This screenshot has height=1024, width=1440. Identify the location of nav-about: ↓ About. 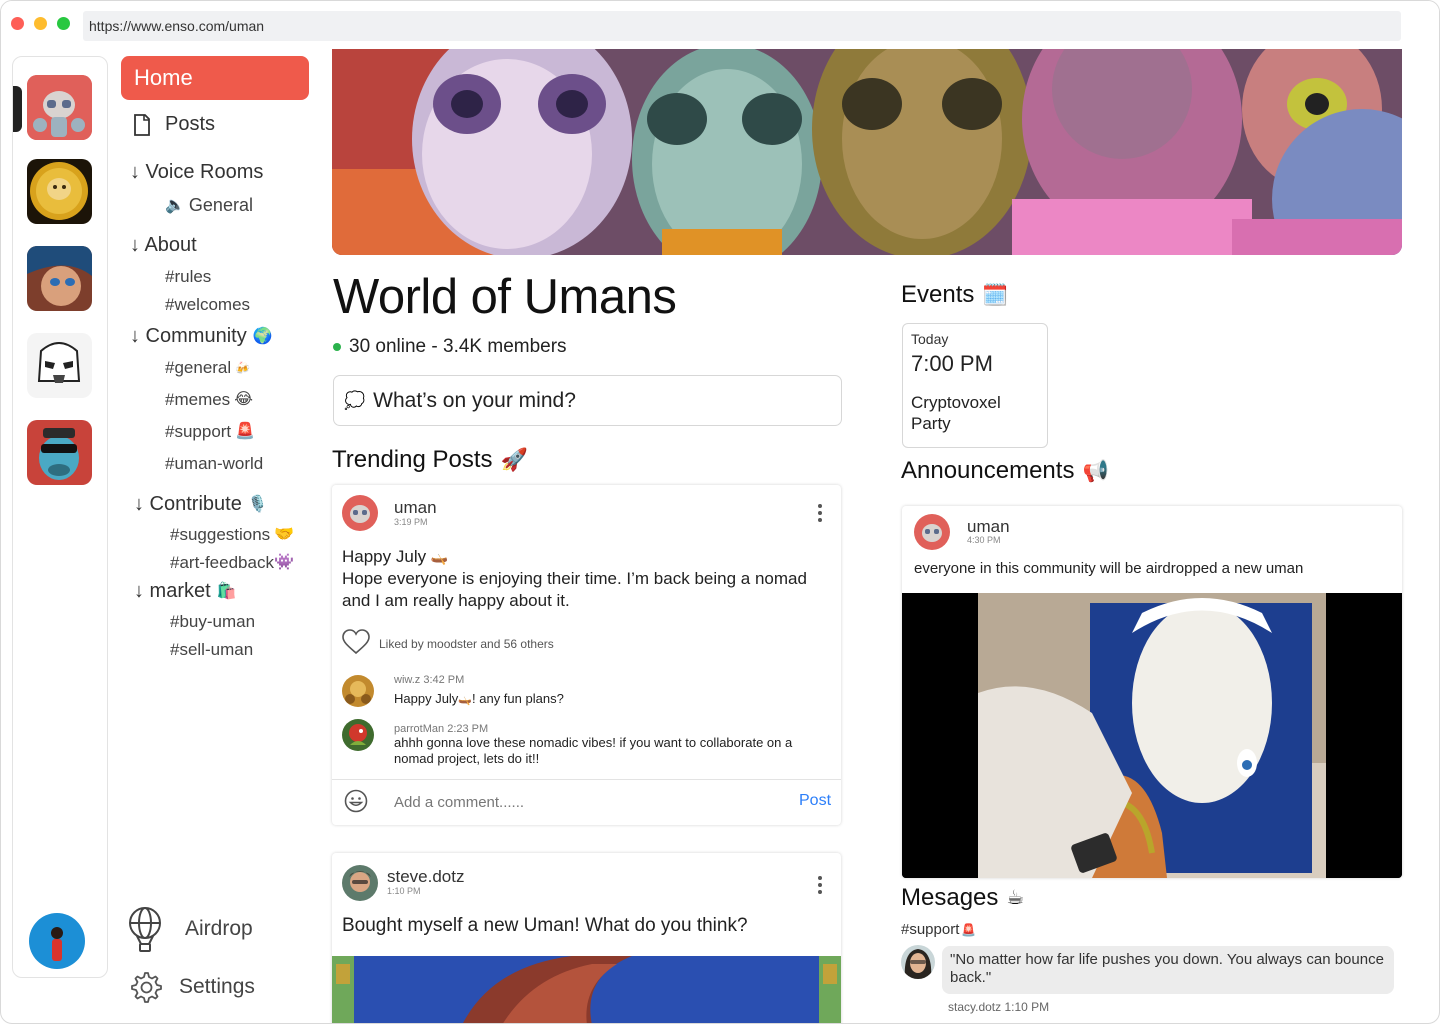
(163, 245).